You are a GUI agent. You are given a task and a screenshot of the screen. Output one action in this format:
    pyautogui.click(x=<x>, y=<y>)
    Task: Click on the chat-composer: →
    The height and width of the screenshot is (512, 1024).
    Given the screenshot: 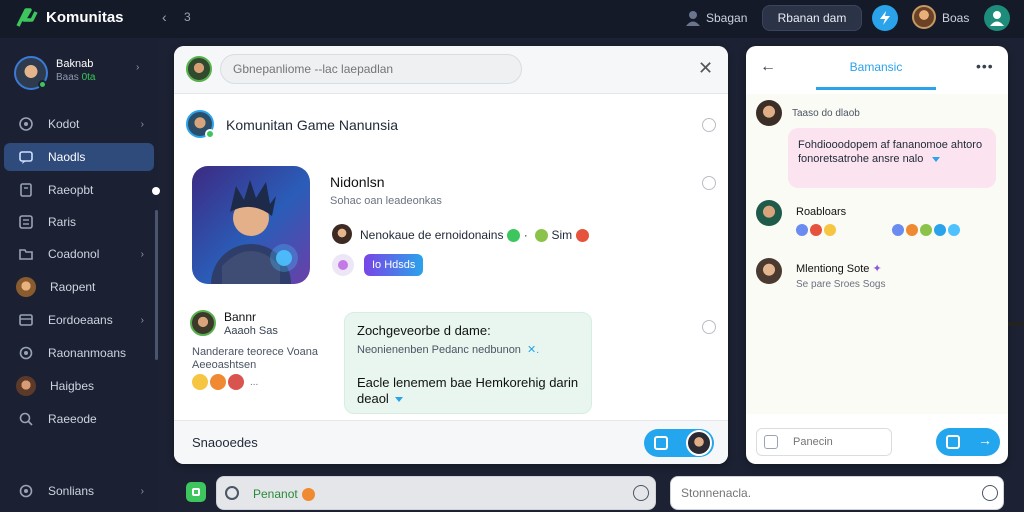 What is the action you would take?
    pyautogui.click(x=877, y=441)
    